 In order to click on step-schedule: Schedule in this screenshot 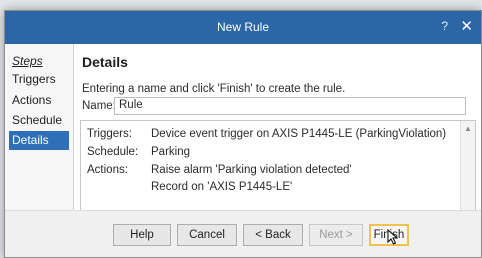, I will do `click(39, 120)`.